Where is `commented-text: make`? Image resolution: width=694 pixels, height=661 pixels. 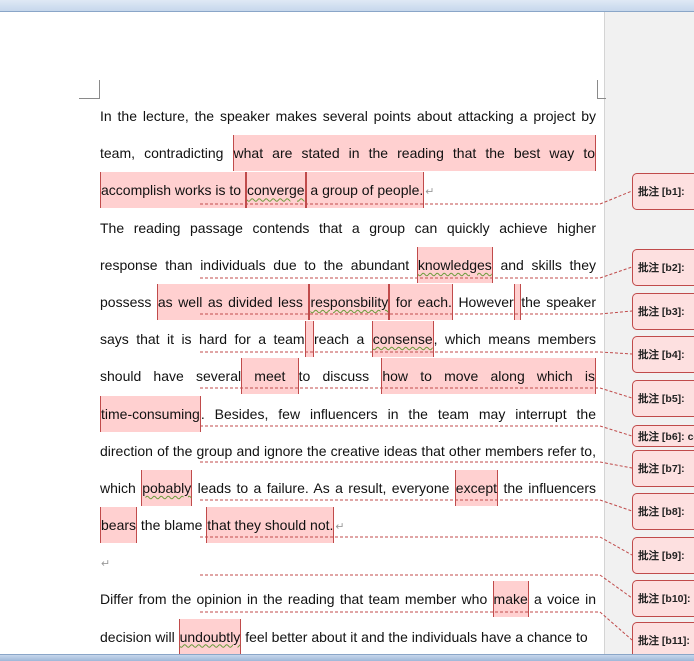 commented-text: make is located at coordinates (510, 599).